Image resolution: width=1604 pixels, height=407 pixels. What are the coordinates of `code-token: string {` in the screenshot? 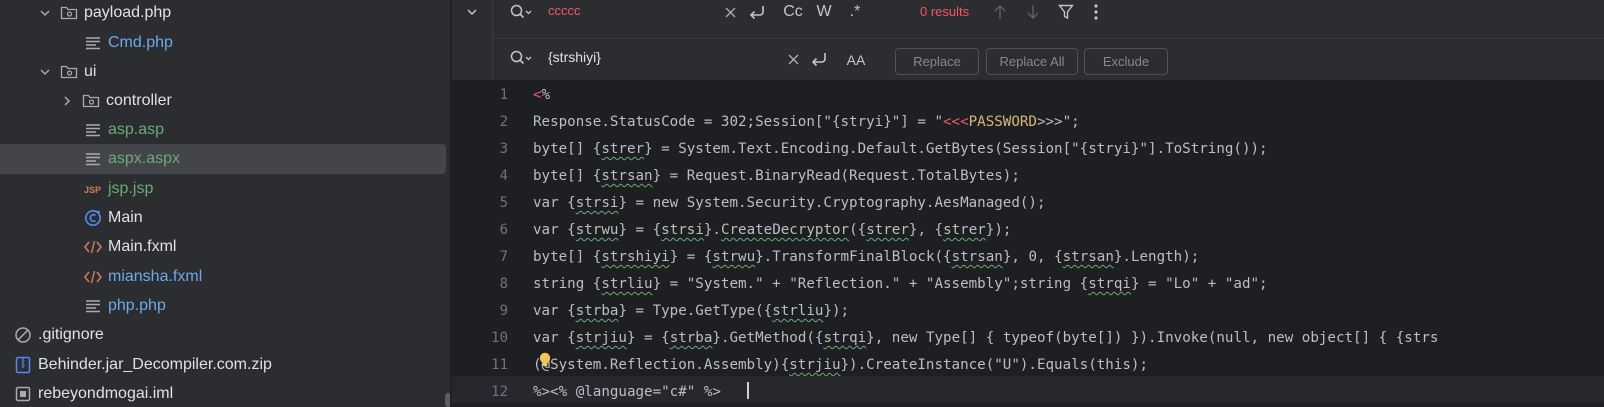 It's located at (567, 284).